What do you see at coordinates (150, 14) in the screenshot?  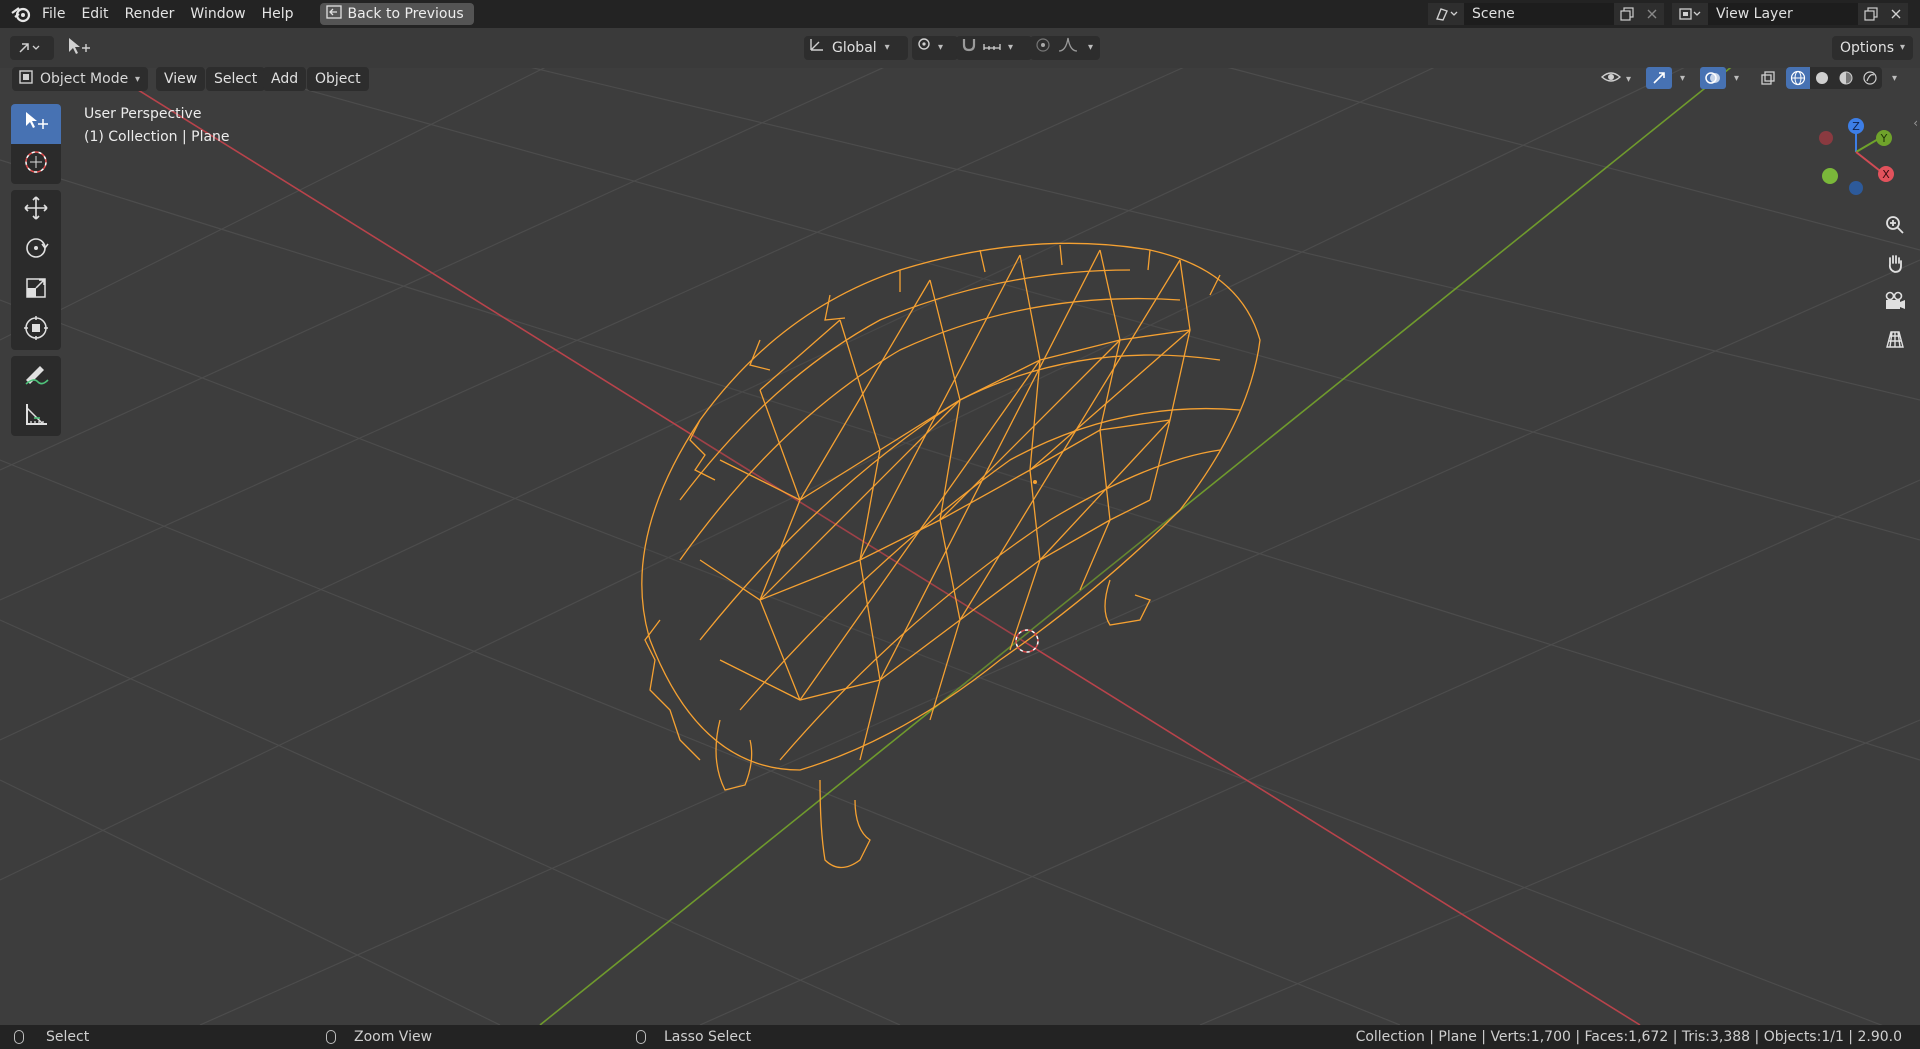 I see `menu-render: Render` at bounding box center [150, 14].